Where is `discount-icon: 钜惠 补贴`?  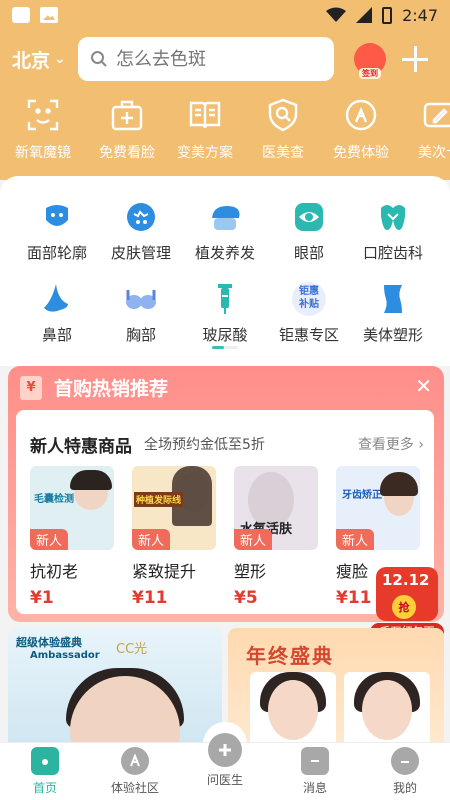 discount-icon: 钜惠 补贴 is located at coordinates (309, 299).